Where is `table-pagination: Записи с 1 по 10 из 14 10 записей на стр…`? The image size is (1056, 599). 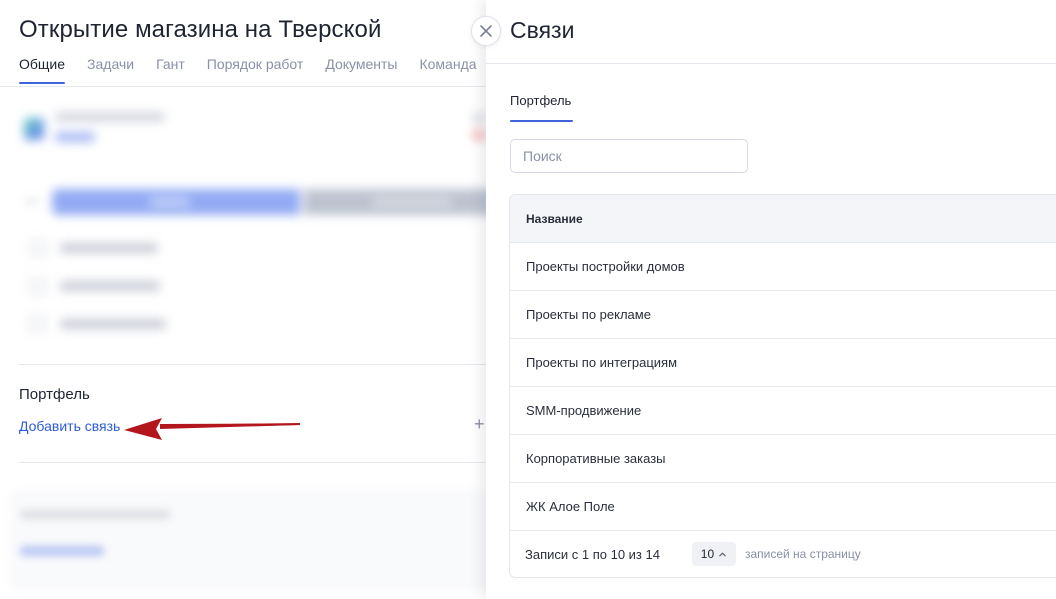 table-pagination: Записи с 1 по 10 из 14 10 записей на стр… is located at coordinates (783, 554).